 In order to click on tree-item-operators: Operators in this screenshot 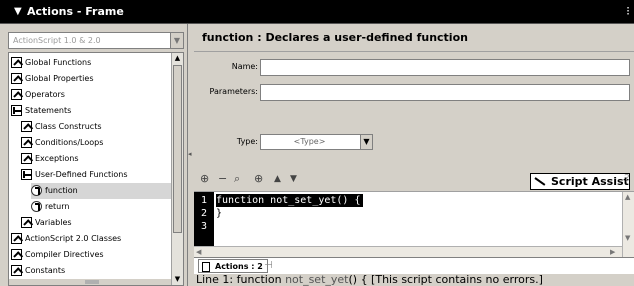, I will do `click(92, 95)`.